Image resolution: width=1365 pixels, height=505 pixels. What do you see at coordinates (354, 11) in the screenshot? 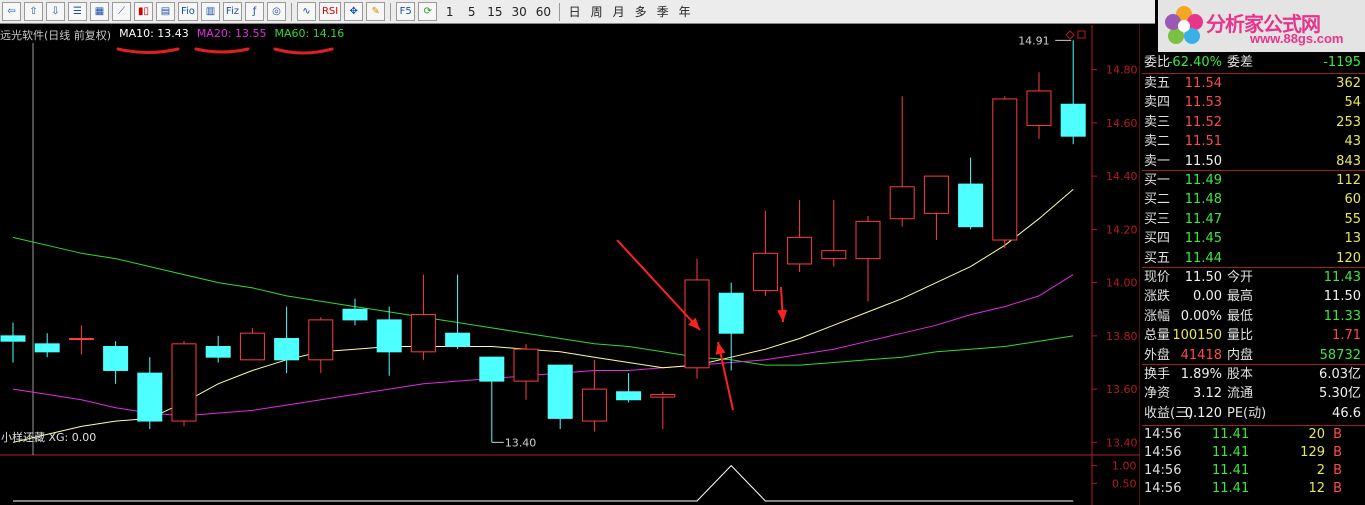
I see `move-icon: ✥` at bounding box center [354, 11].